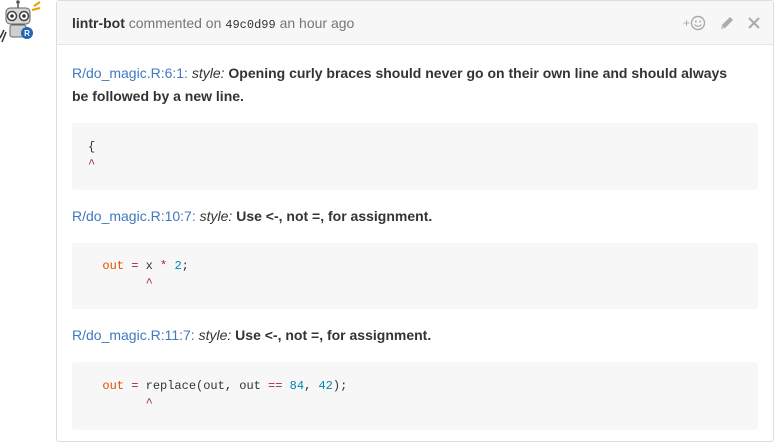 The width and height of the screenshot is (776, 444). I want to click on close-icon, so click(754, 23).